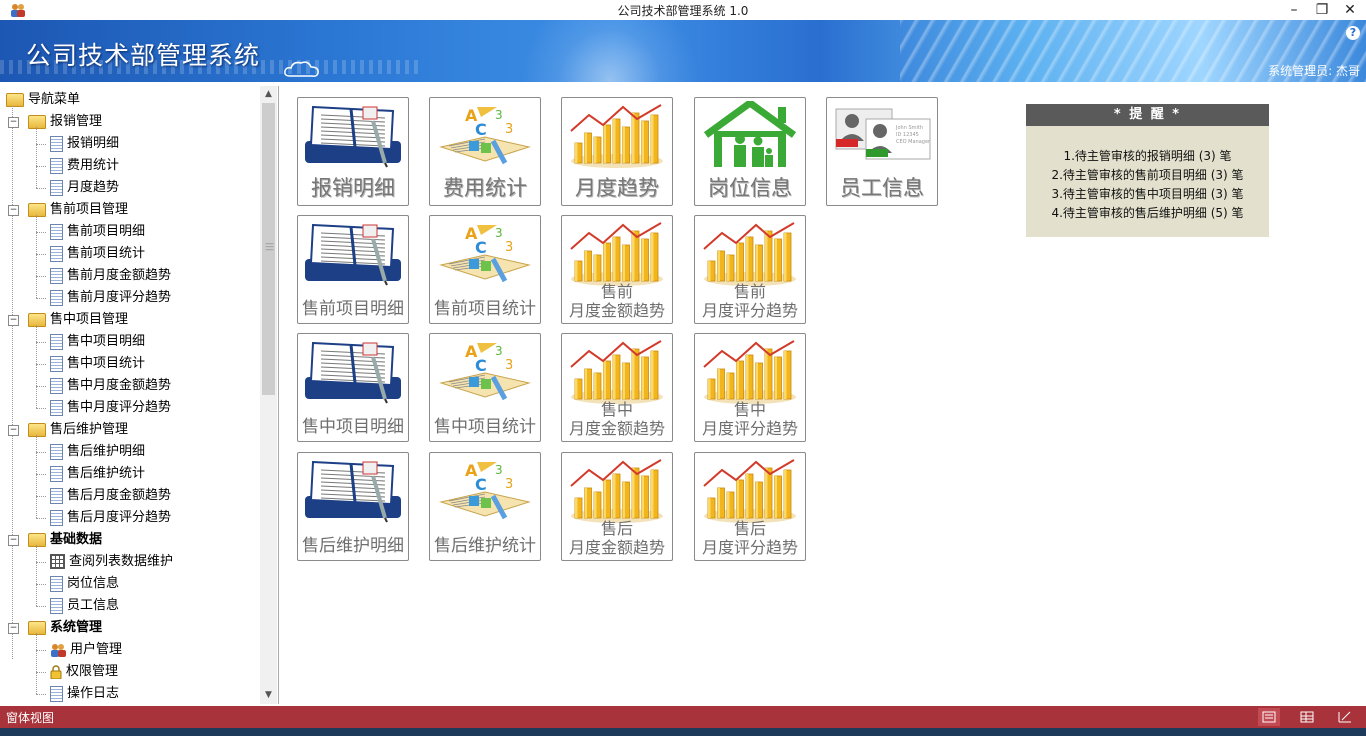 This screenshot has height=736, width=1366. What do you see at coordinates (90, 232) in the screenshot?
I see `tree-leaf-item: 售前项目明细` at bounding box center [90, 232].